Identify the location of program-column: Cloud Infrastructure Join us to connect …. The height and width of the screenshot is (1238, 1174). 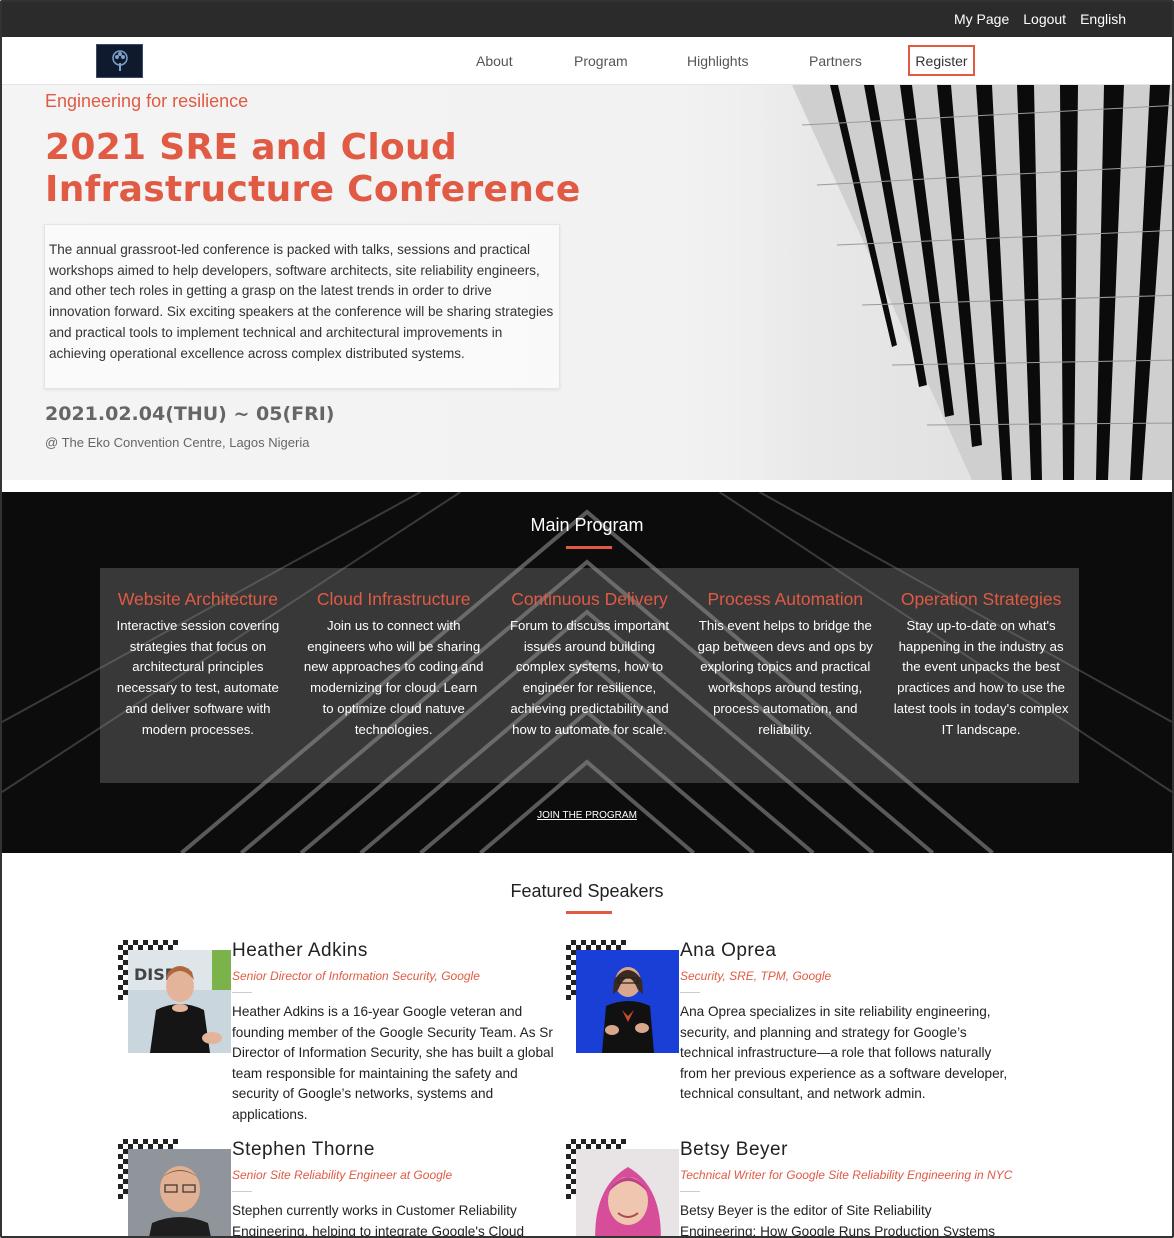
(394, 685).